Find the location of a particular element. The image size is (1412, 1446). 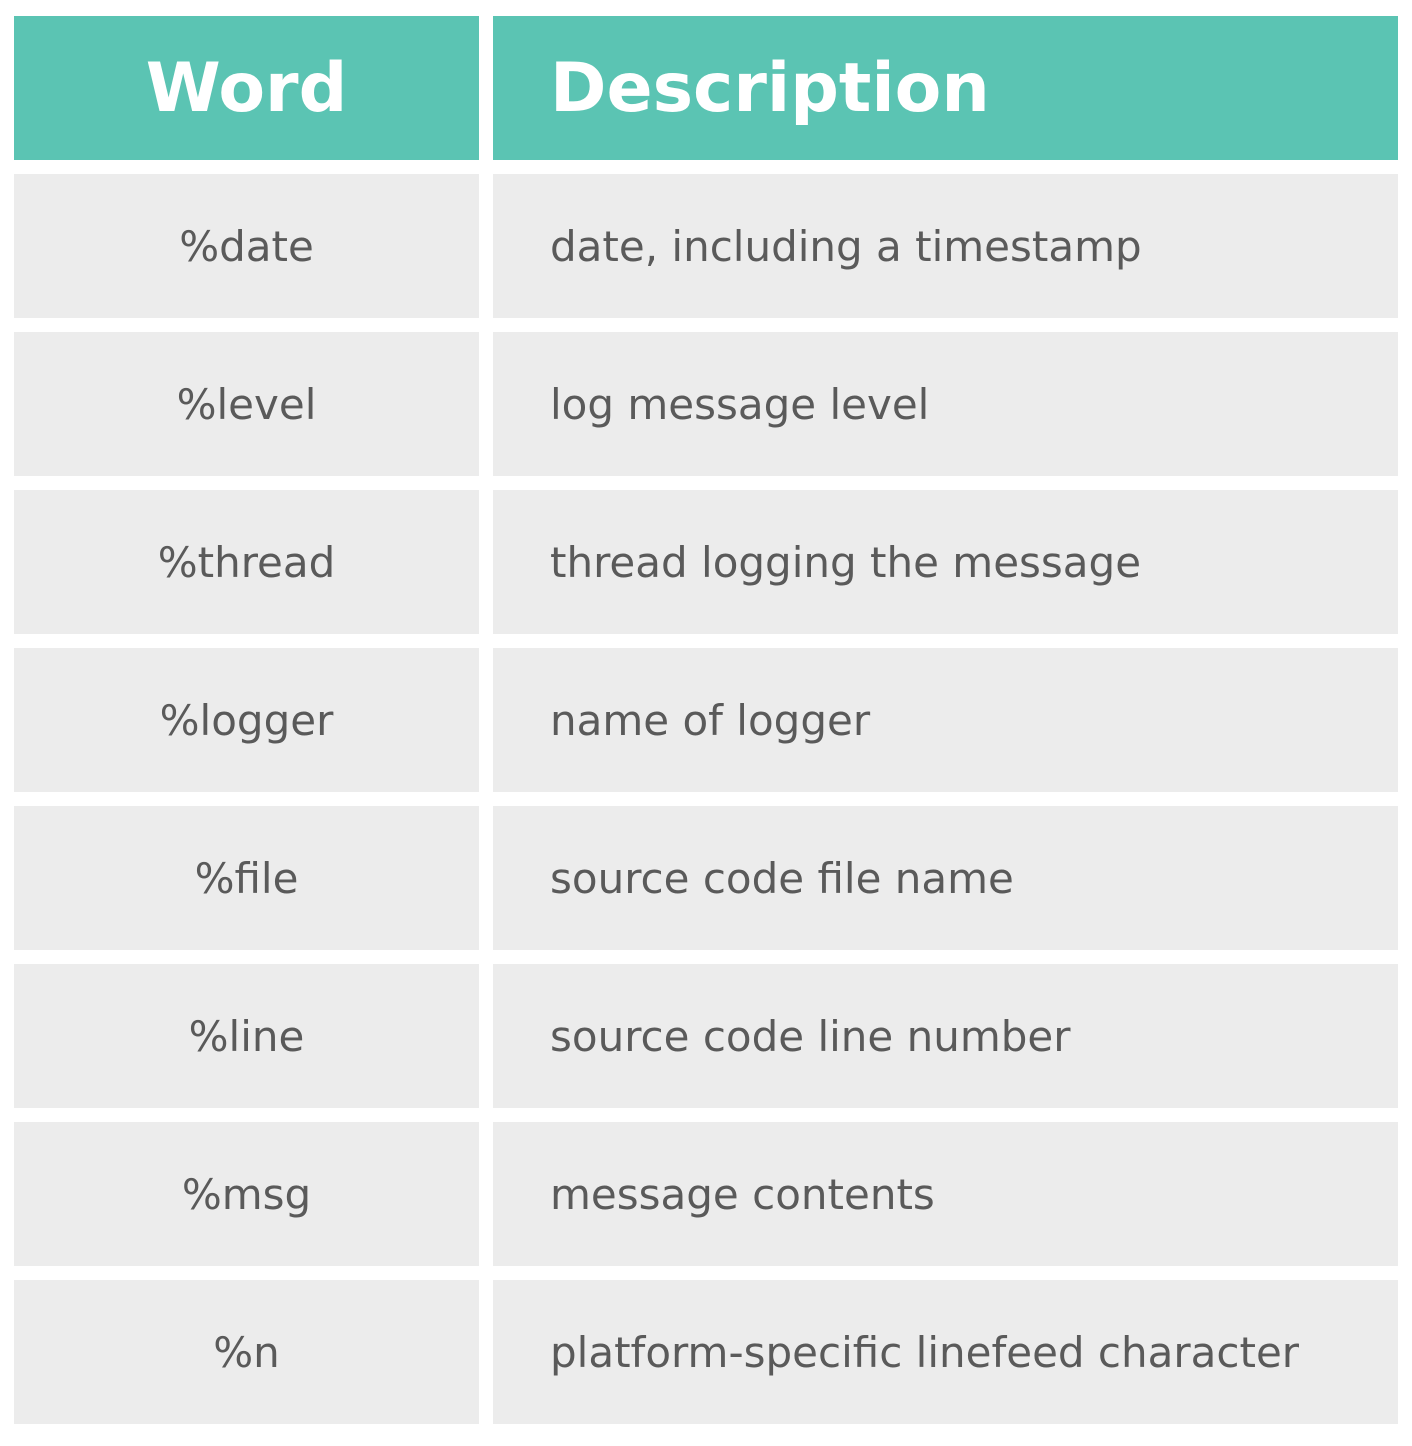

table-row: %line source code line number is located at coordinates (706, 1036).